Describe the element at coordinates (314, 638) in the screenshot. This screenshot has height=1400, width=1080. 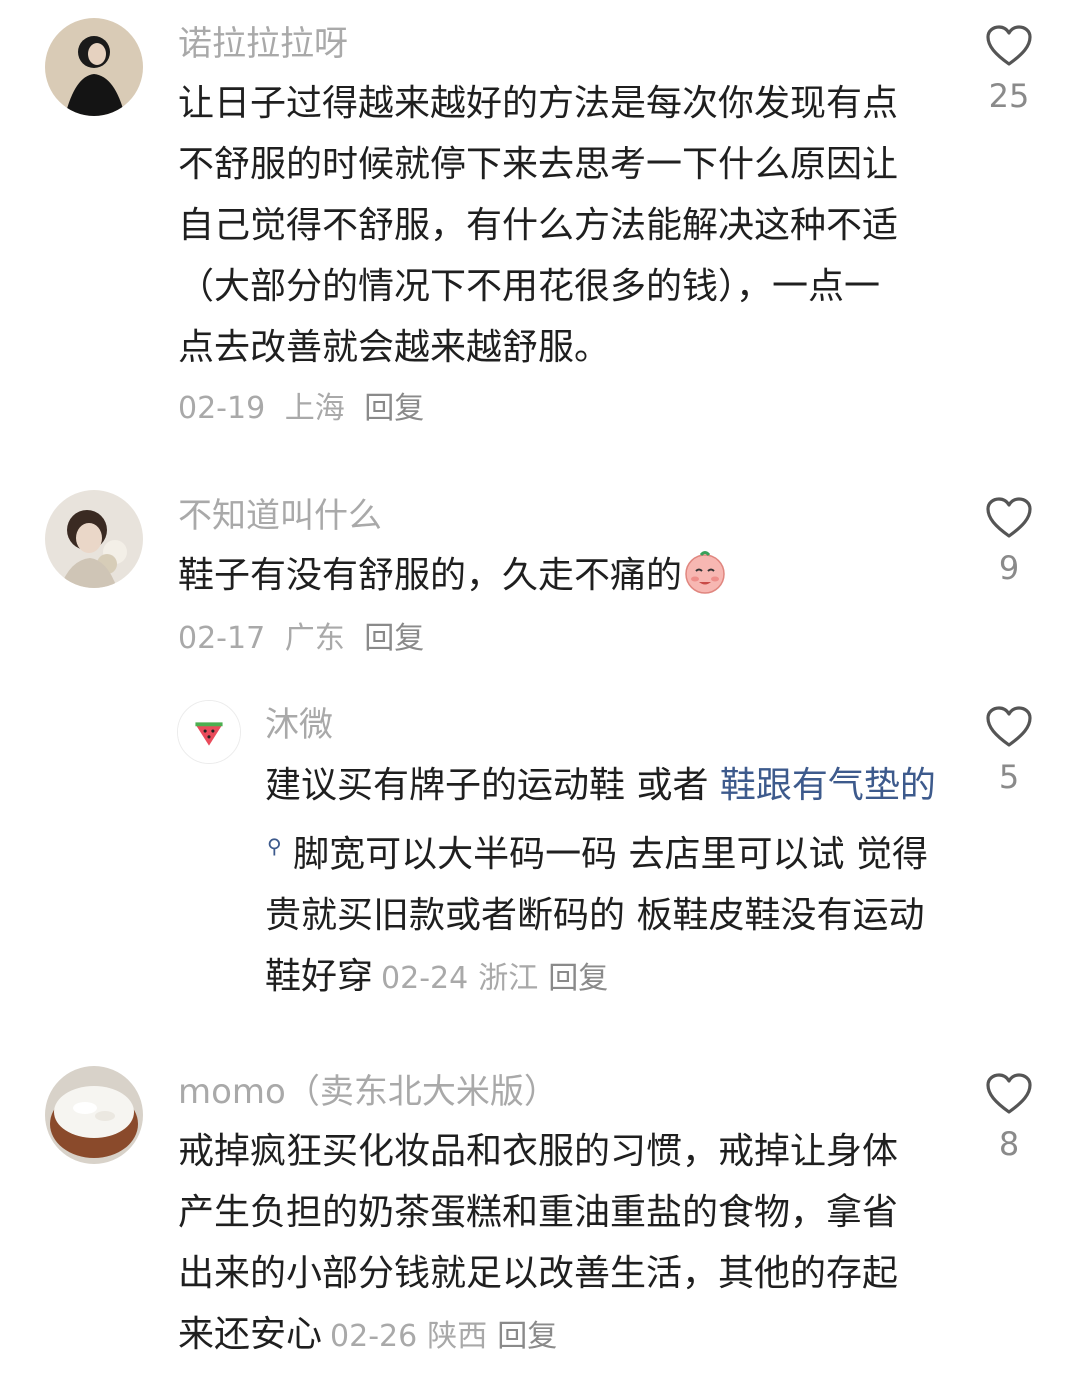
I see `comment-location: 广东` at that location.